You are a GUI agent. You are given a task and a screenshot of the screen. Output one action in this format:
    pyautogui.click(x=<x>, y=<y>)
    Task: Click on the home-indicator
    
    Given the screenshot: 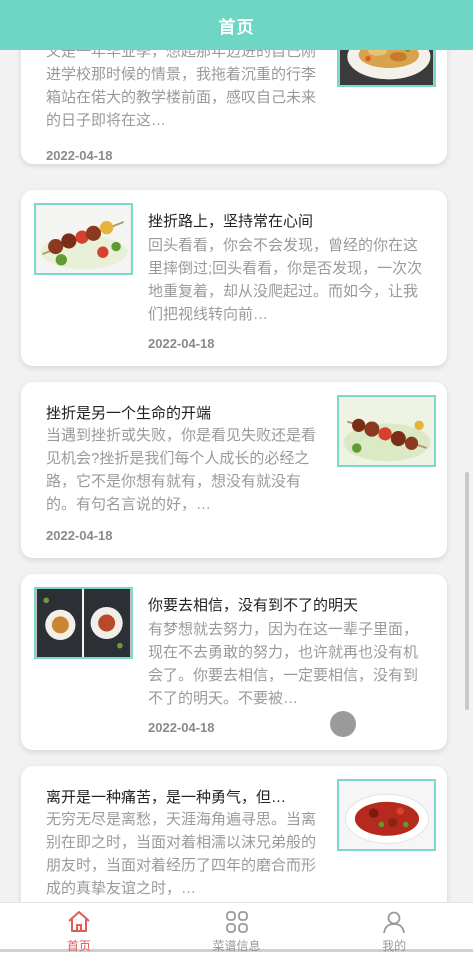 What is the action you would take?
    pyautogui.click(x=236, y=950)
    